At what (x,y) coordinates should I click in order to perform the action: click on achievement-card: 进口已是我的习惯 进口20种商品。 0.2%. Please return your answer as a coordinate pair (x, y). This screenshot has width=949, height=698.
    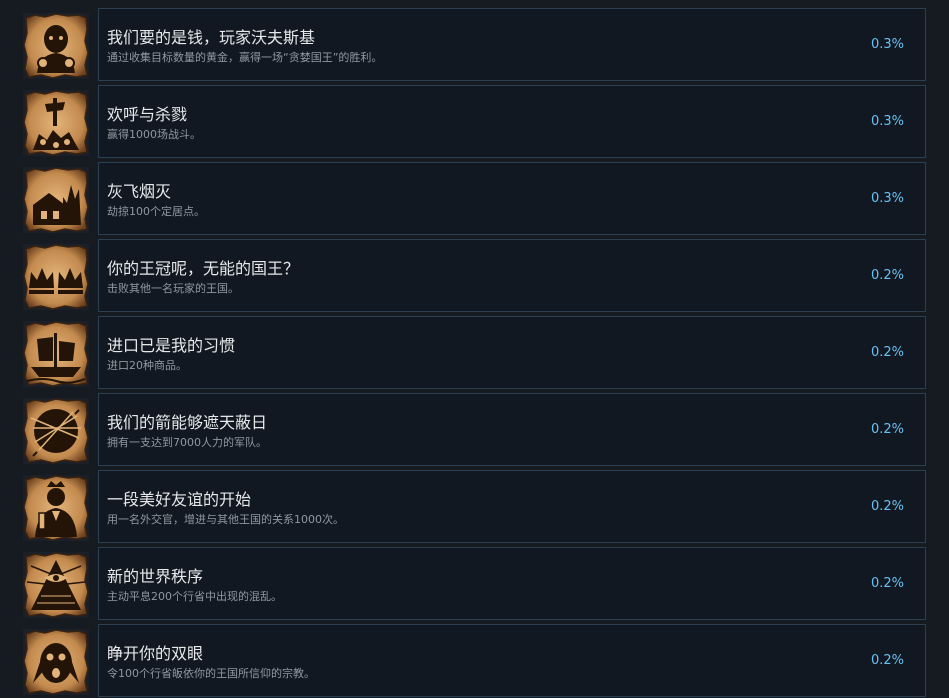
    Looking at the image, I should click on (512, 352).